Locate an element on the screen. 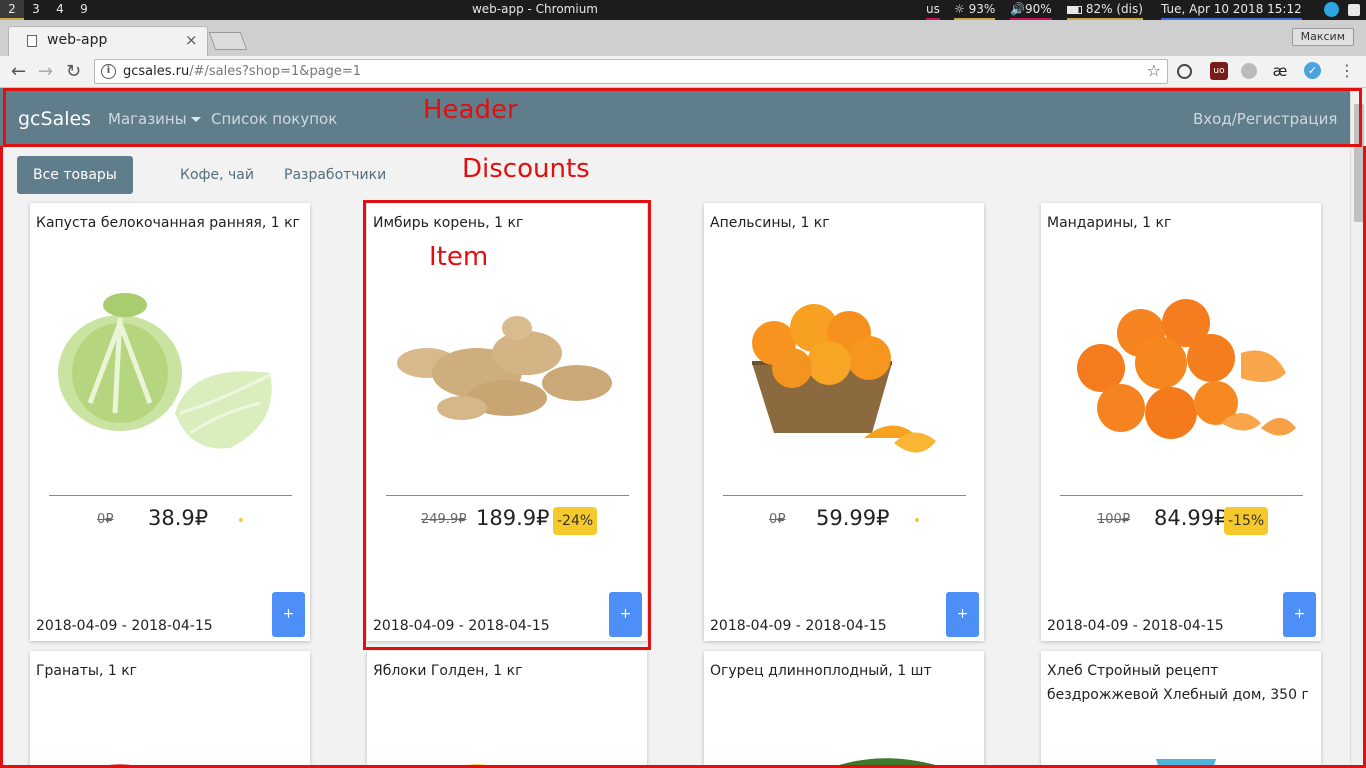 The width and height of the screenshot is (1366, 768). tab-title: web-app is located at coordinates (77, 40).